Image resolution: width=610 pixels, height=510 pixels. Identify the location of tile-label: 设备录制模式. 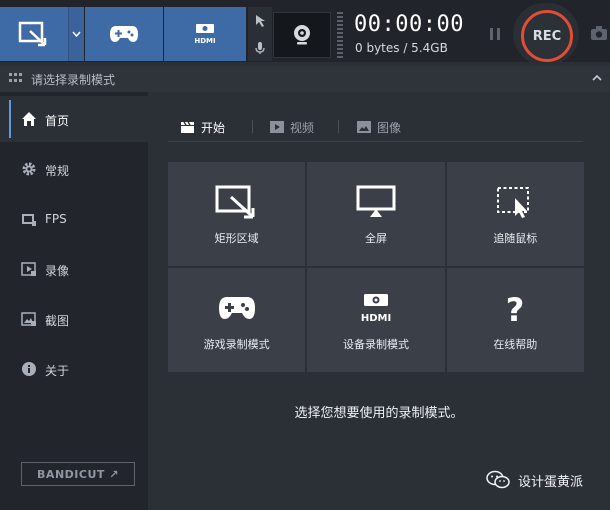
(375, 344).